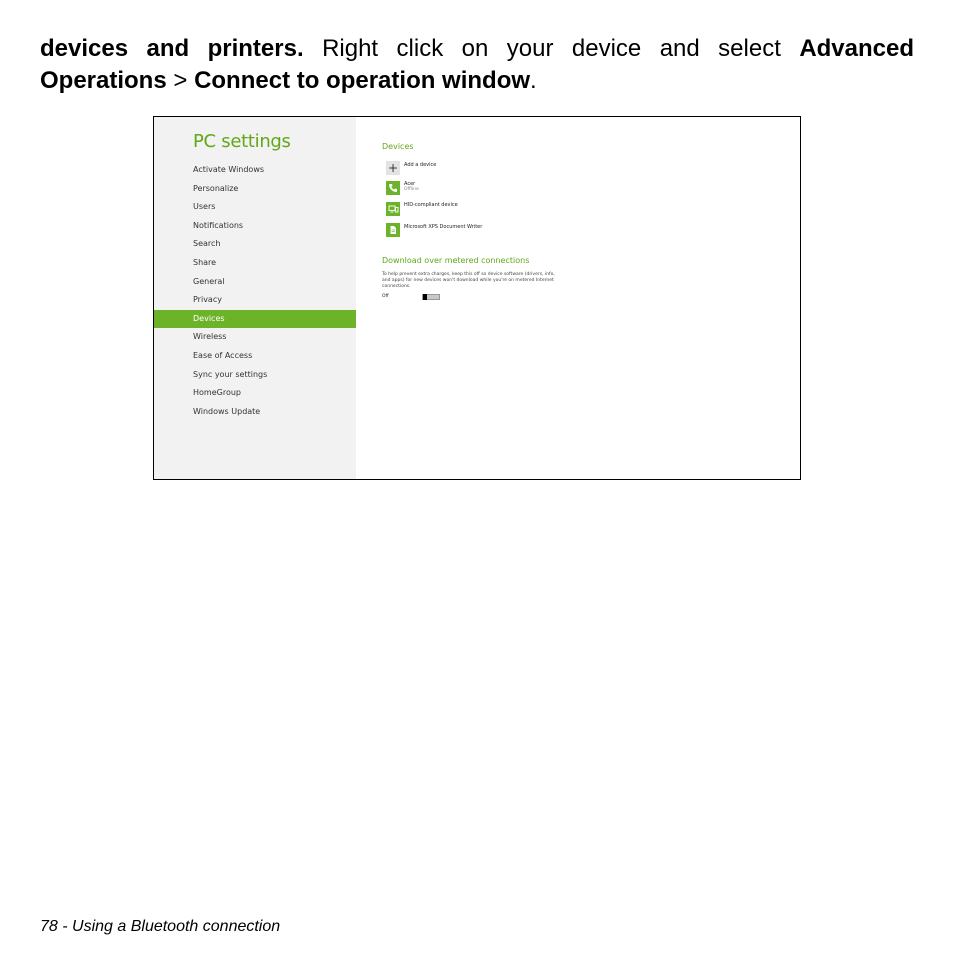 This screenshot has width=954, height=954. Describe the element at coordinates (443, 227) in the screenshot. I see `device-name-xps-writer: Microsoft XPS Document Writer` at that location.